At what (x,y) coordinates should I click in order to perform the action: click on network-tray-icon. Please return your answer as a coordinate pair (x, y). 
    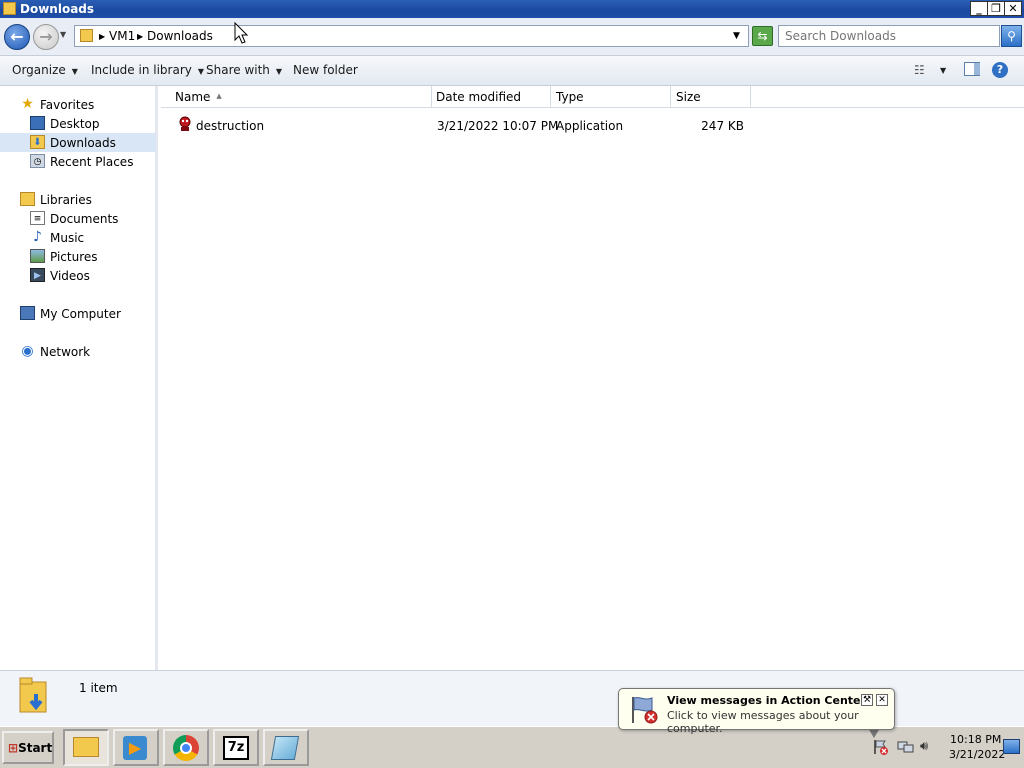
    Looking at the image, I should click on (906, 747).